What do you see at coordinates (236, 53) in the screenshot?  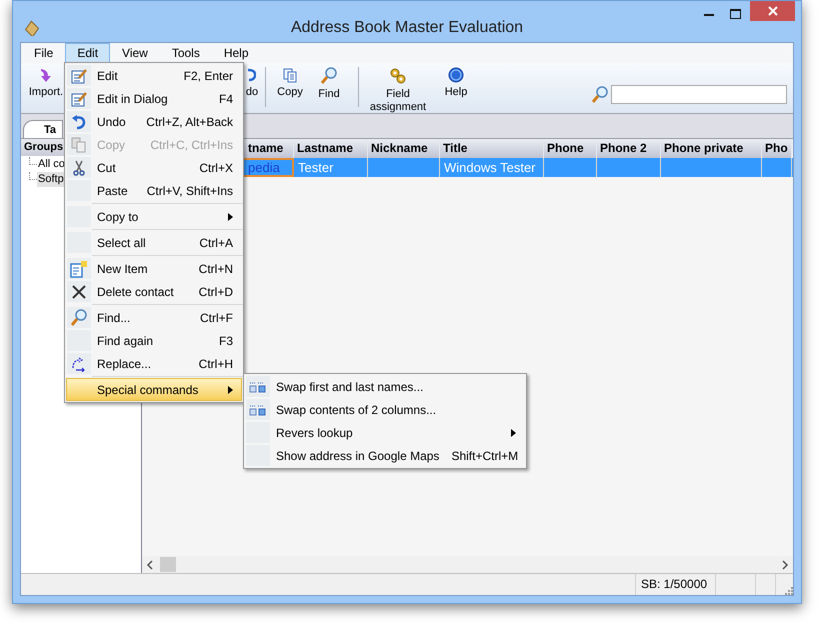 I see `menu-item: Help` at bounding box center [236, 53].